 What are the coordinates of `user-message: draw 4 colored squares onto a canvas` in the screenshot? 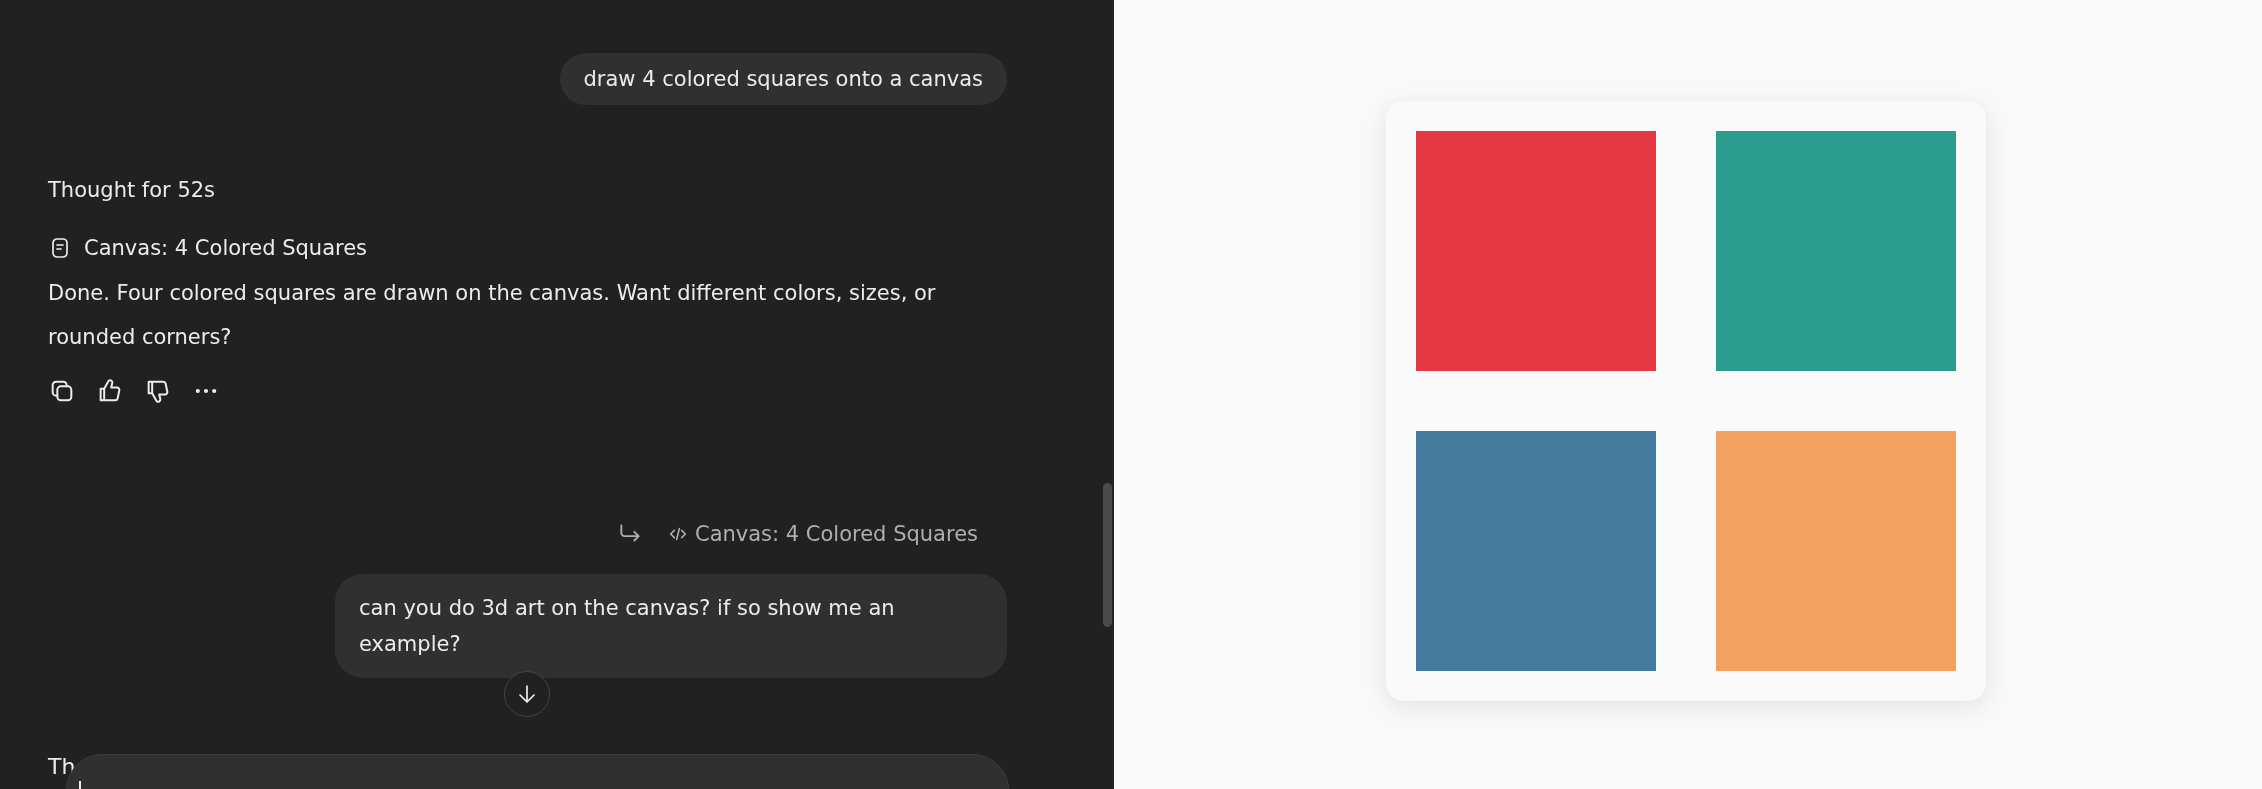 It's located at (783, 79).